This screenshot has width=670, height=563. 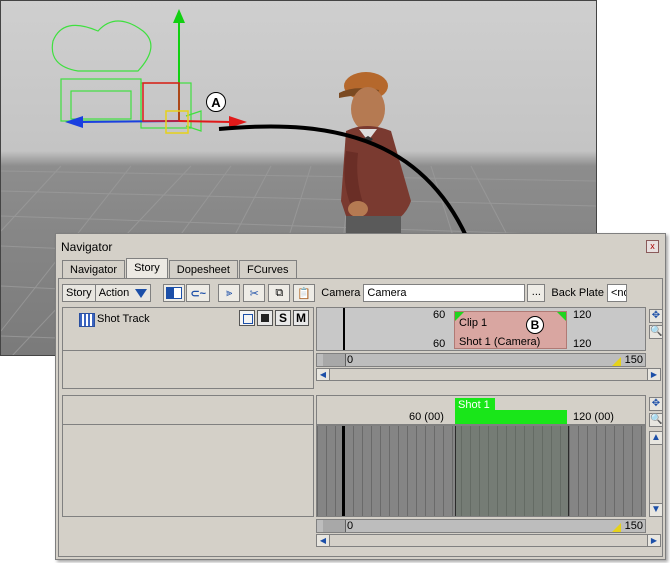 I want to click on shot-marker: Shot 1, so click(x=511, y=411).